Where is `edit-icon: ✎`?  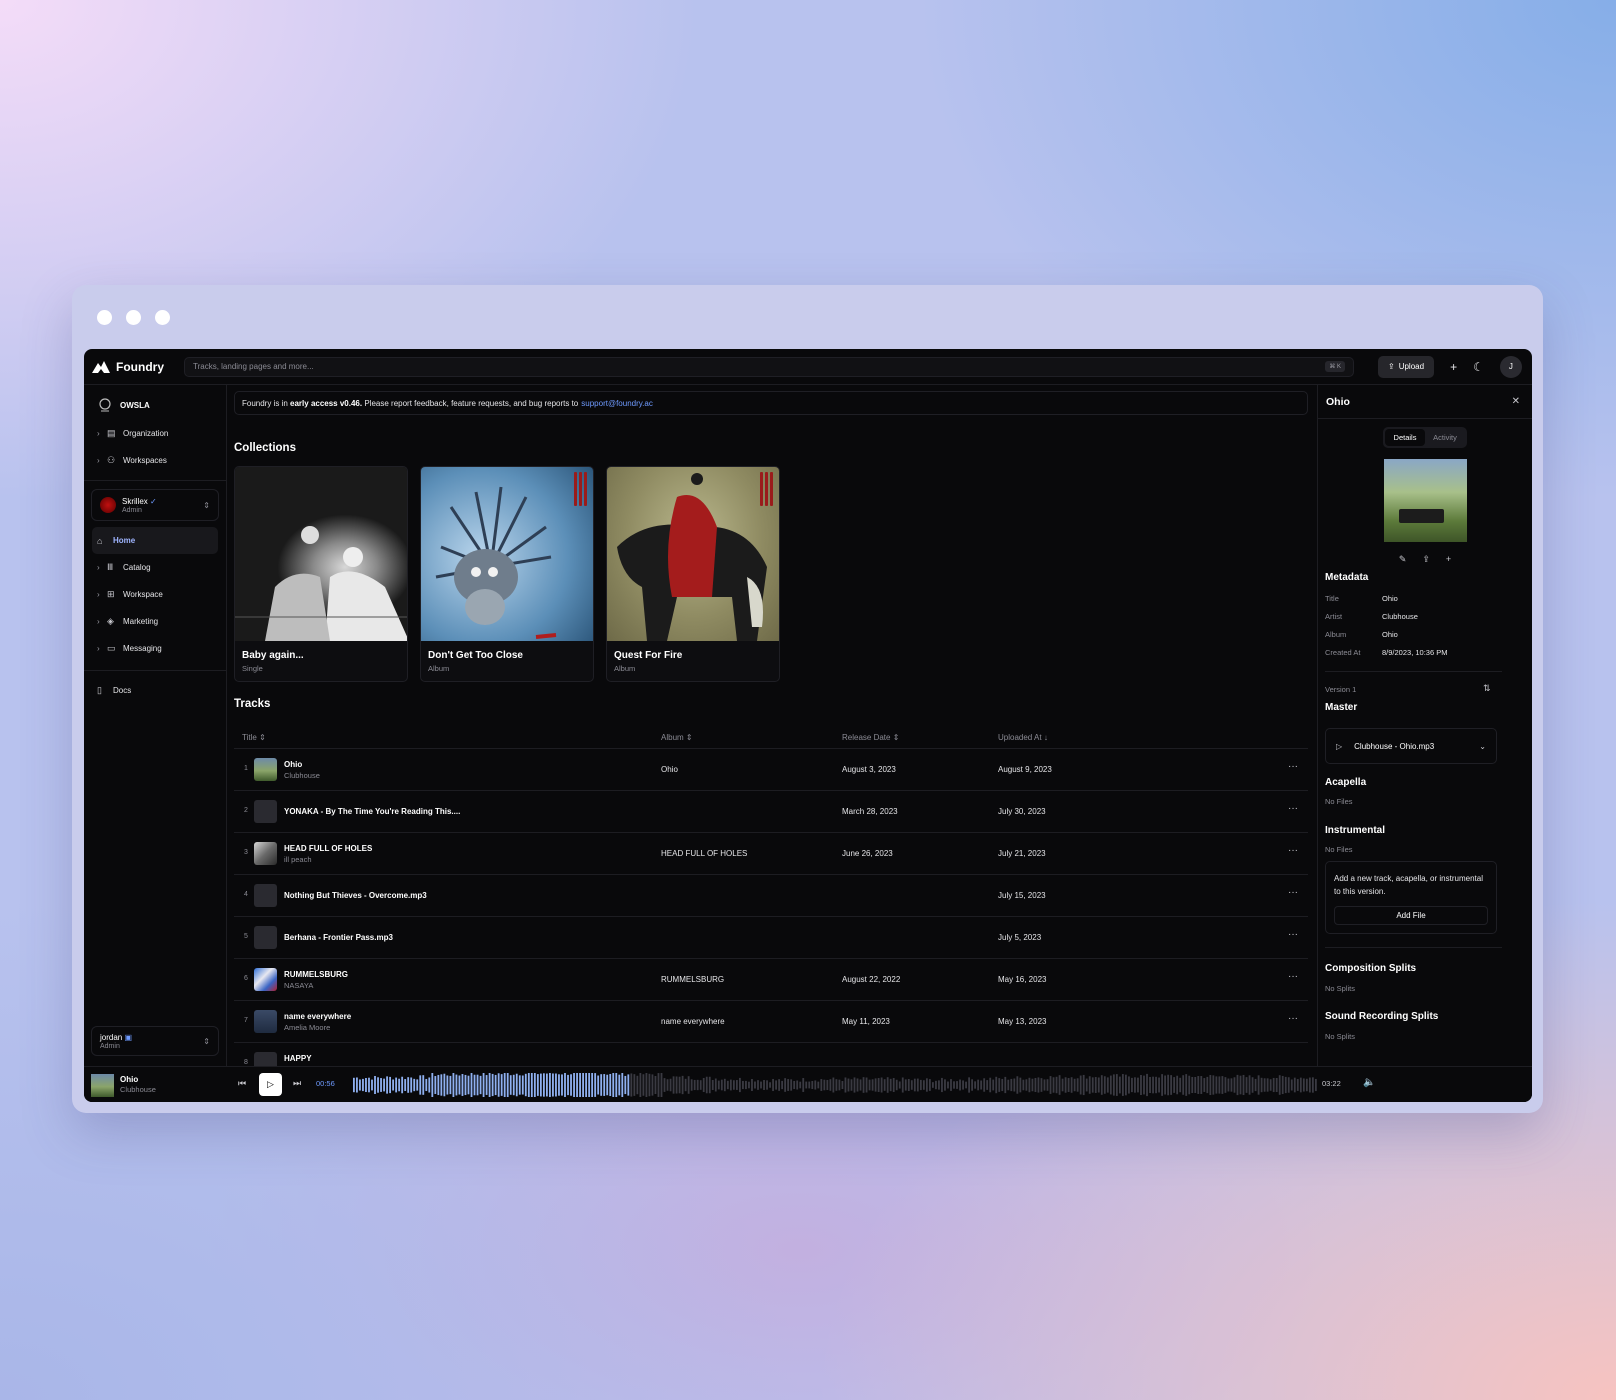 edit-icon: ✎ is located at coordinates (1403, 559).